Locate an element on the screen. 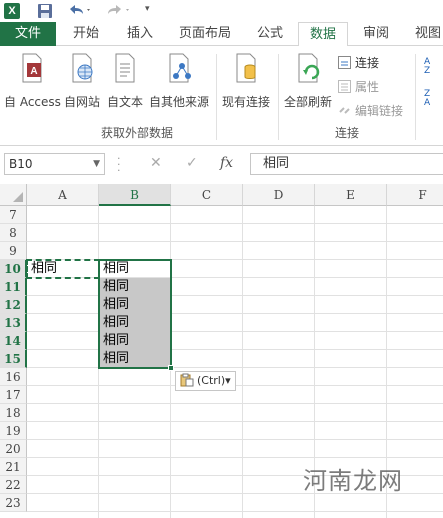 This screenshot has width=443, height=518. column-header-d: D is located at coordinates (279, 195).